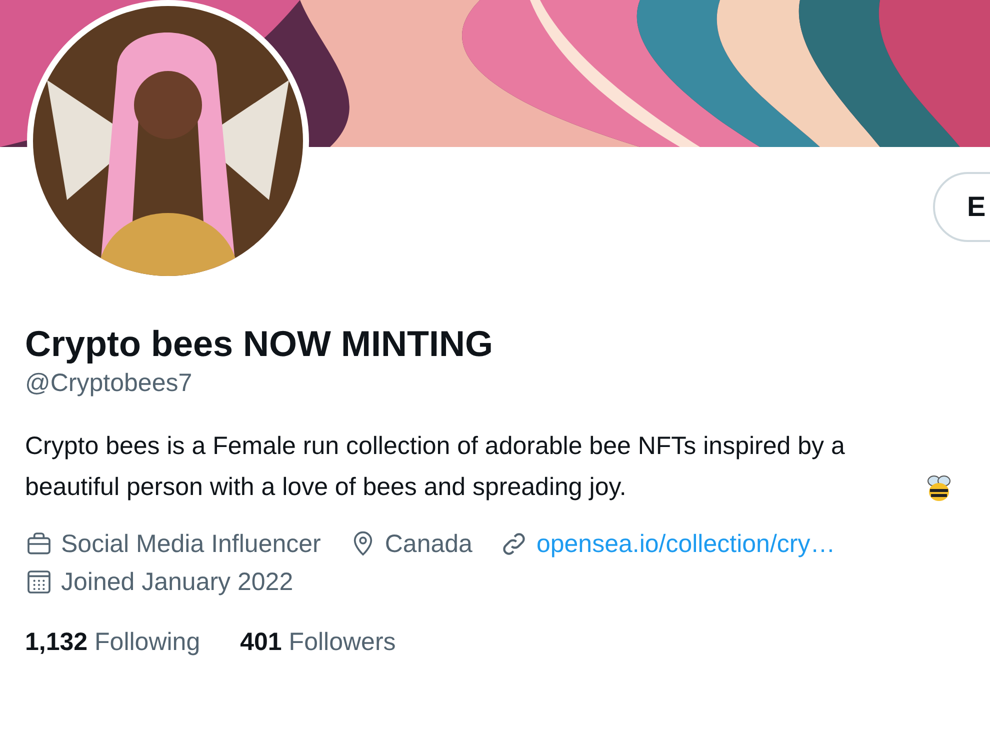 This screenshot has width=990, height=736. I want to click on follow-stat-link: 1,132 Following, so click(112, 642).